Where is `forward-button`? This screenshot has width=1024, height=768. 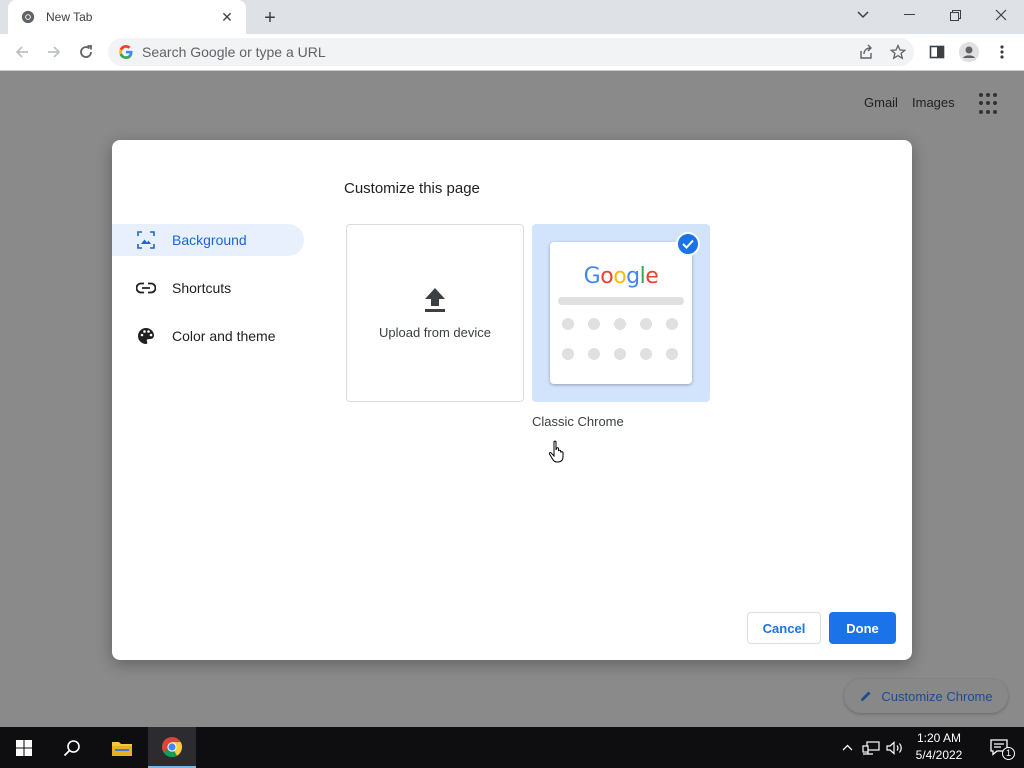
forward-button is located at coordinates (54, 52).